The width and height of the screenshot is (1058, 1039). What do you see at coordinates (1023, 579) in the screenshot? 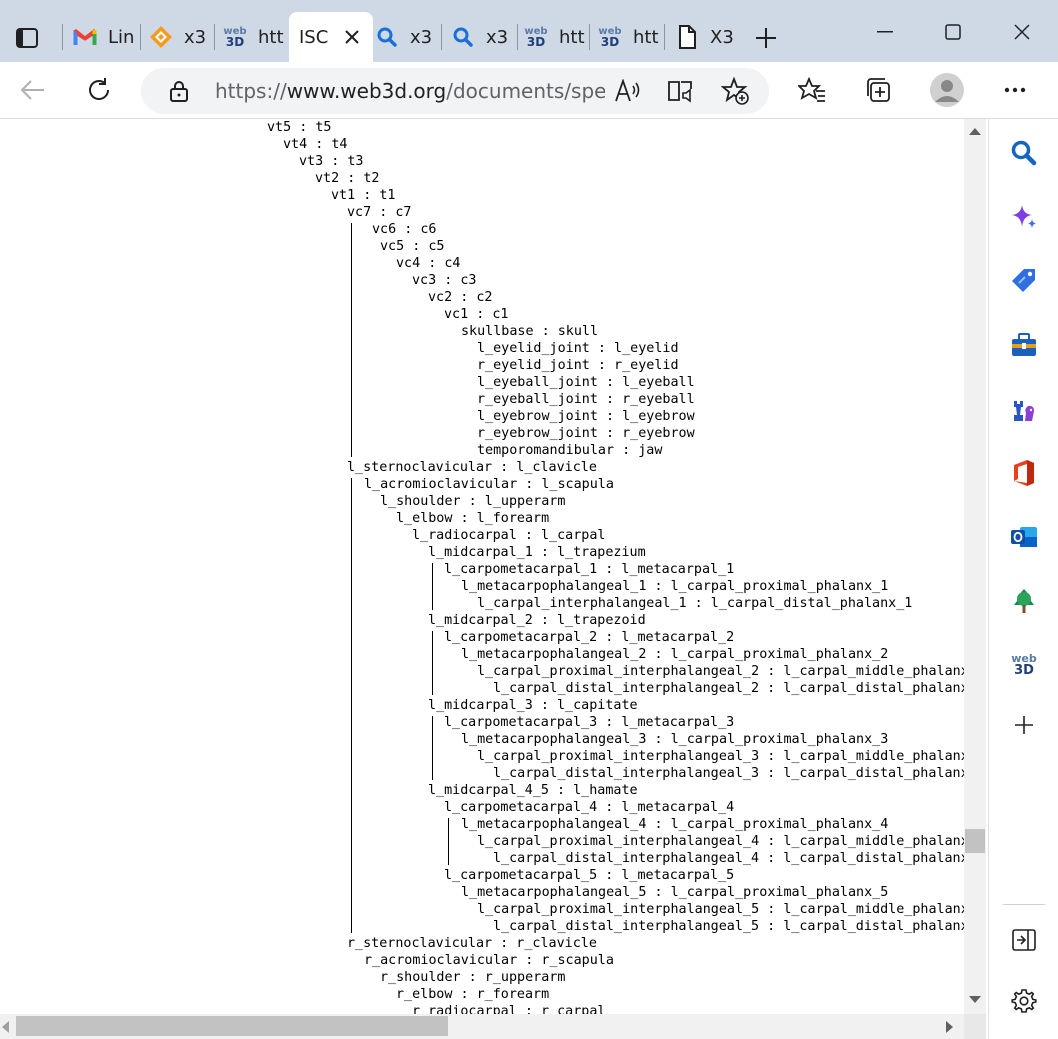
I see `edge-sidebar: web 3D` at bounding box center [1023, 579].